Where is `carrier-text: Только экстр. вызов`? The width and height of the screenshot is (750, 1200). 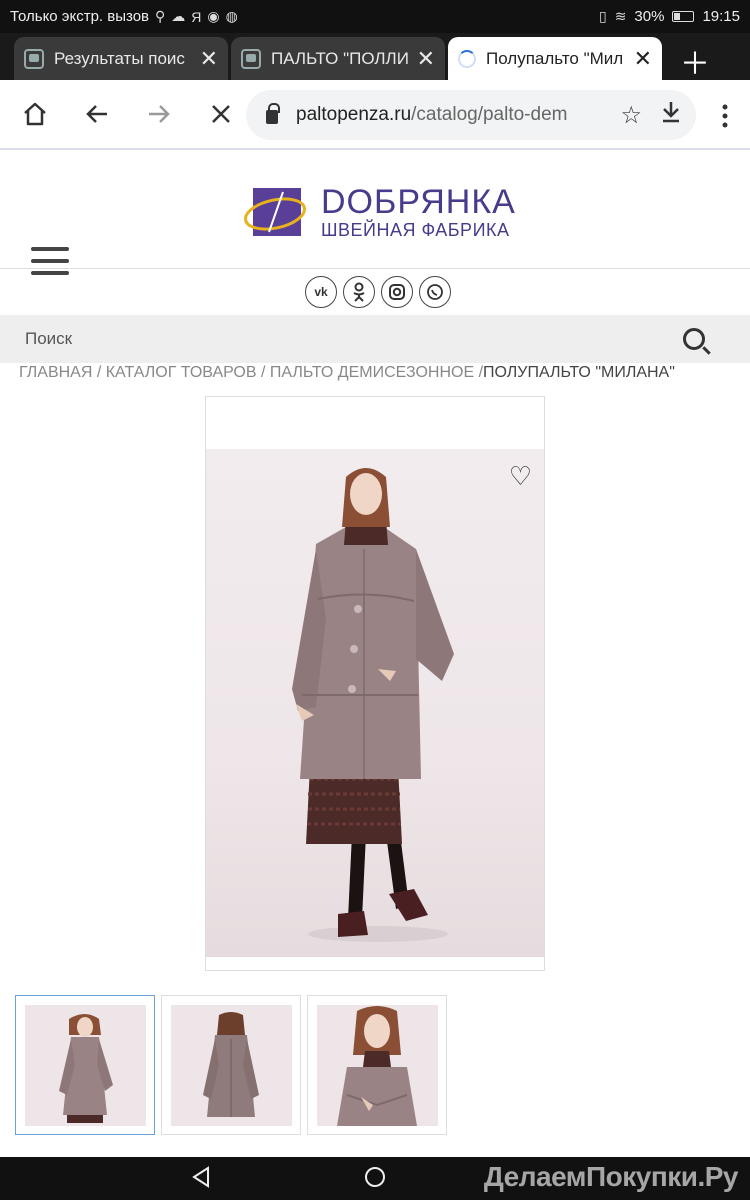 carrier-text: Только экстр. вызов is located at coordinates (79, 16).